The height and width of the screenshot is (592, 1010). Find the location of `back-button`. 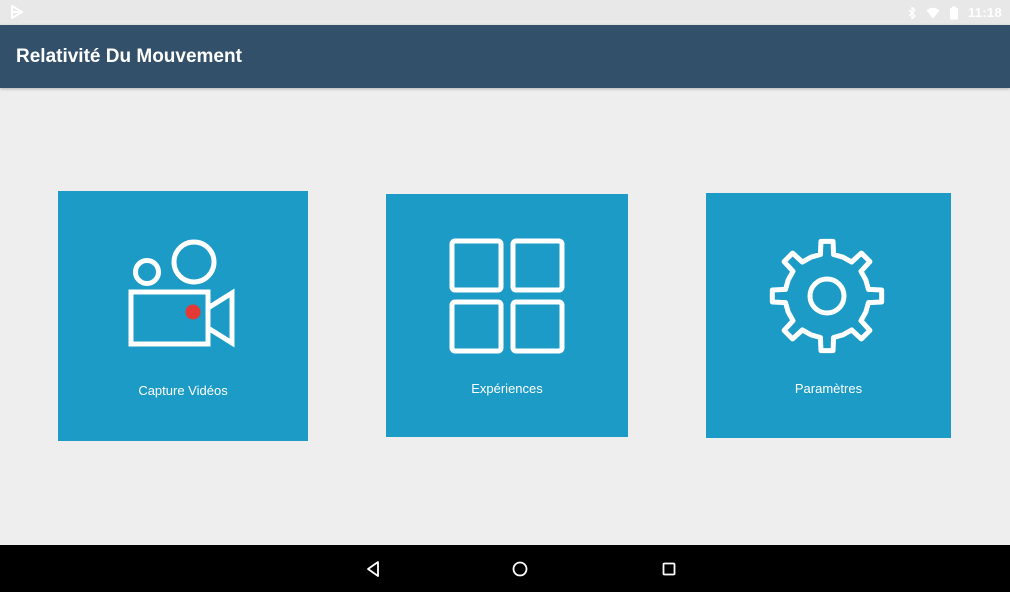

back-button is located at coordinates (373, 569).